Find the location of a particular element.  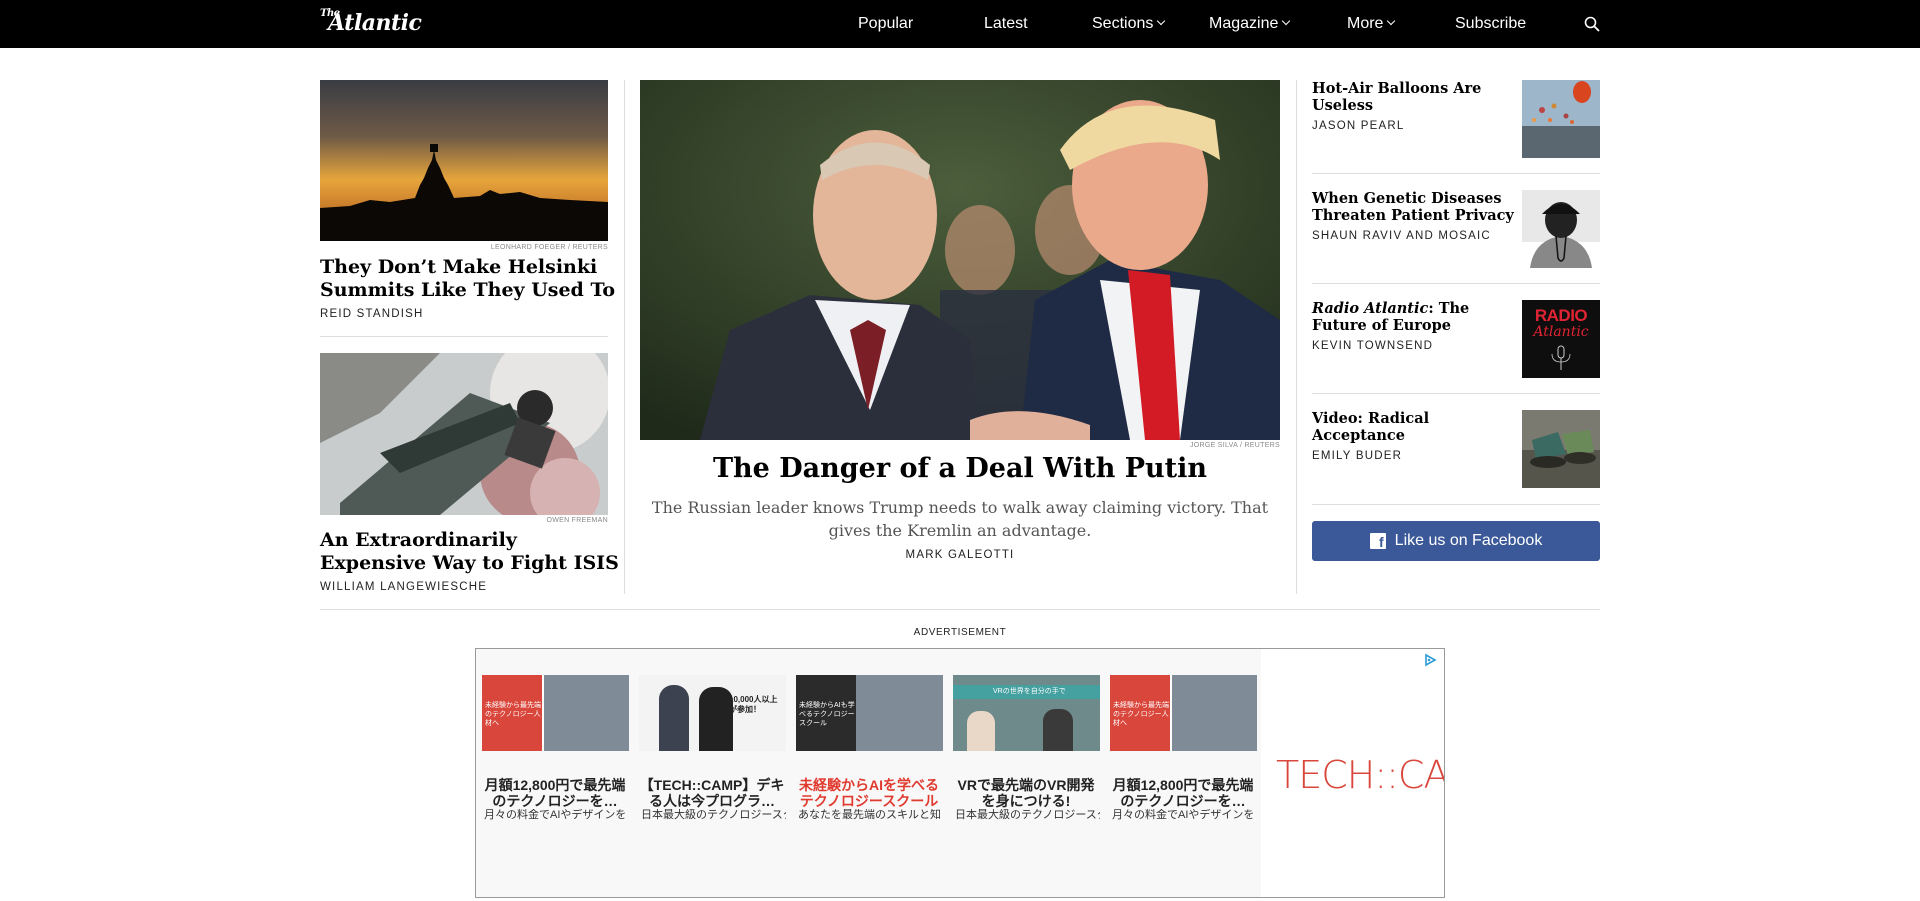

isis-illustration-image is located at coordinates (464, 434).